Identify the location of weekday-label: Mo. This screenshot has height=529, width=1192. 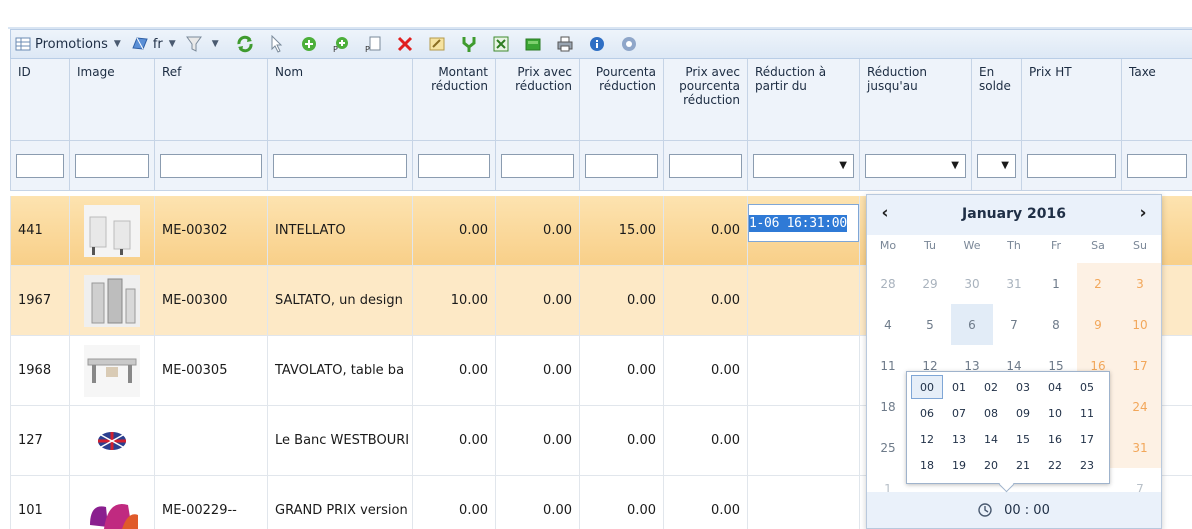
(888, 245).